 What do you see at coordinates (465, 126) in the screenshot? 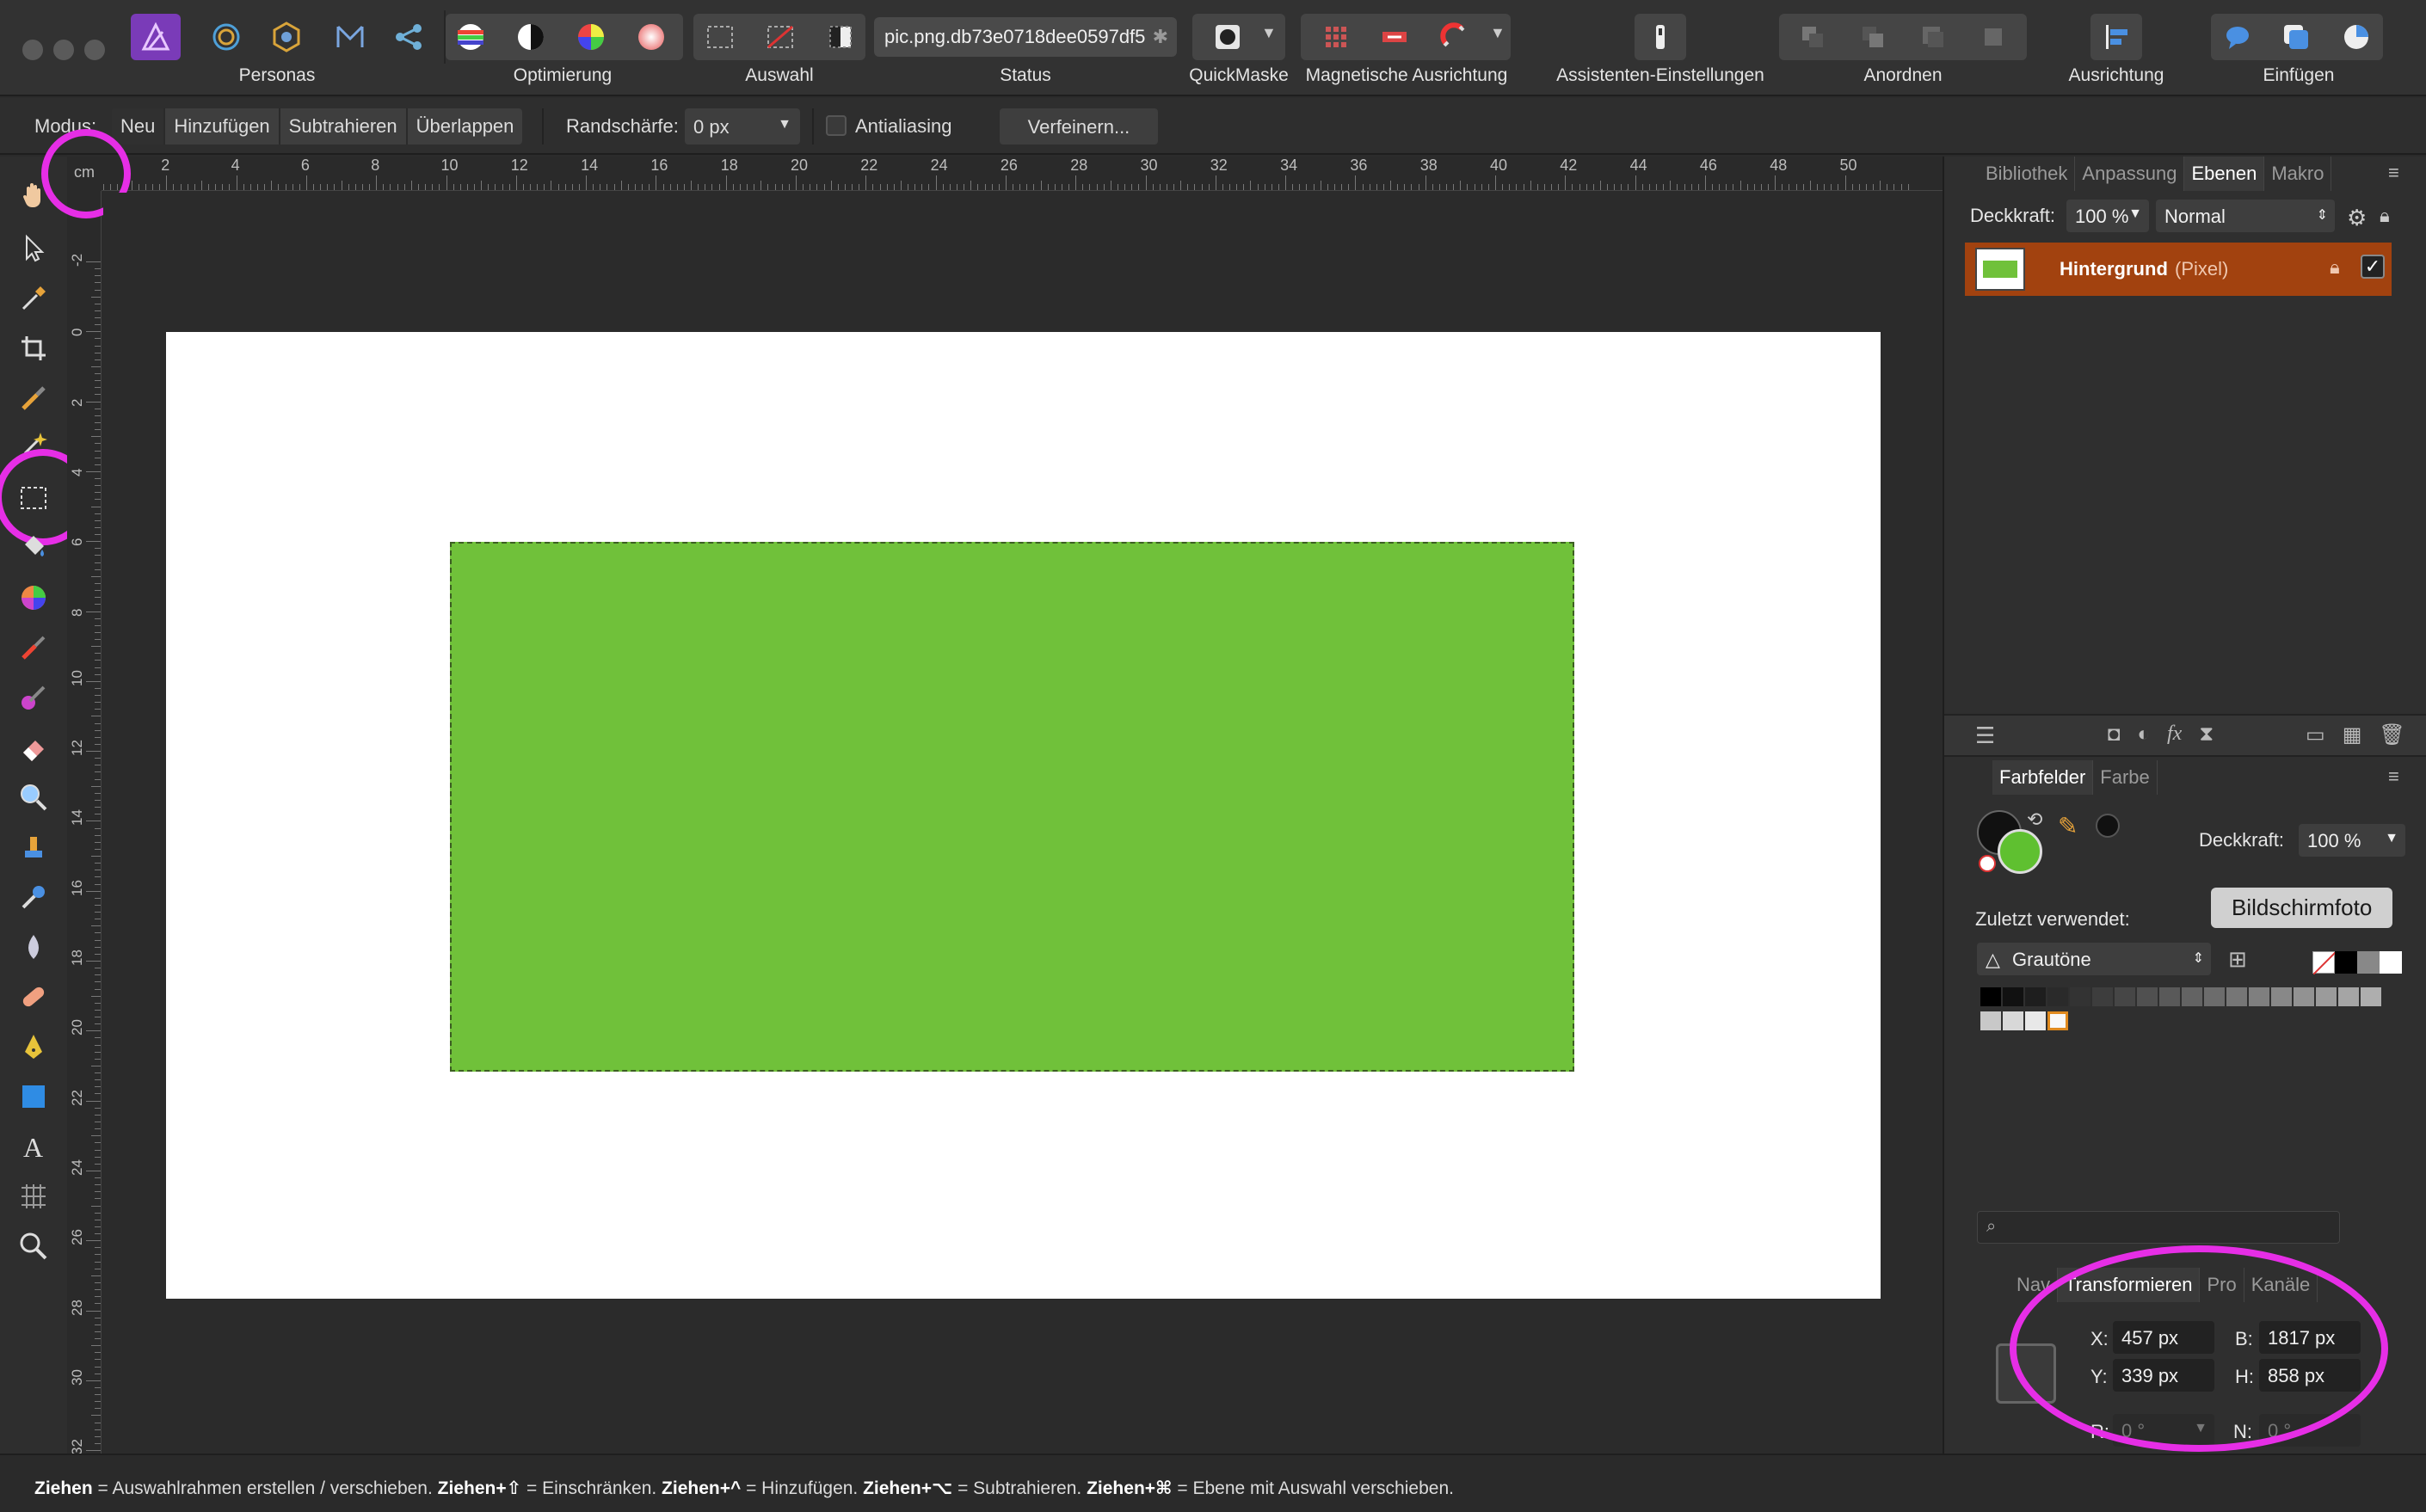
I see `mode-intersect-button: Überlappen` at bounding box center [465, 126].